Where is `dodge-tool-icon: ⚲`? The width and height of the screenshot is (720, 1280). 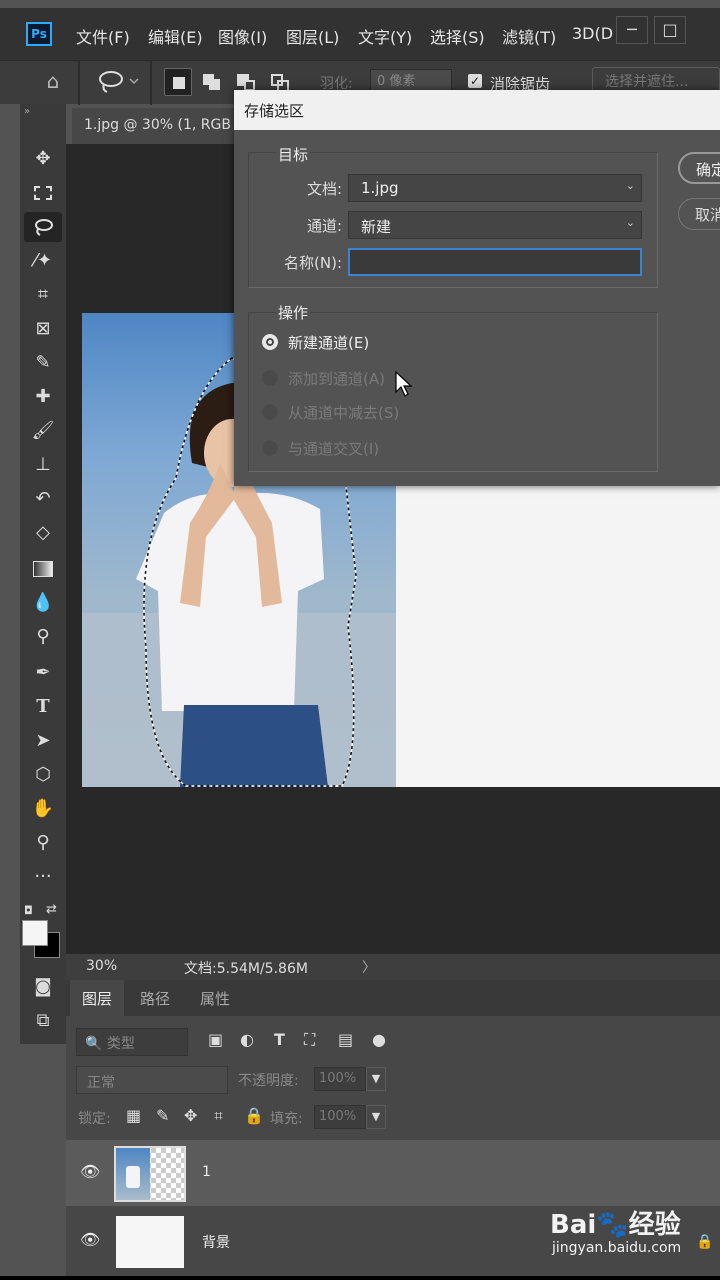 dodge-tool-icon: ⚲ is located at coordinates (43, 637).